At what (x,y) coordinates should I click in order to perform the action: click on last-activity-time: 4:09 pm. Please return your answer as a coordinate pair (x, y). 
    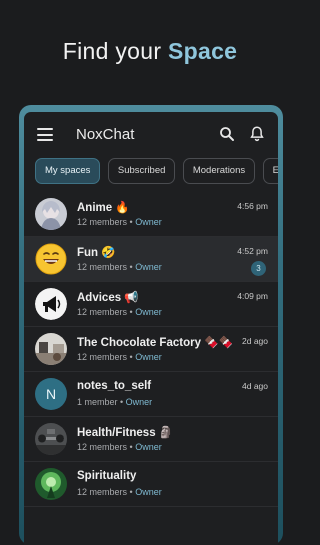
    Looking at the image, I should click on (252, 296).